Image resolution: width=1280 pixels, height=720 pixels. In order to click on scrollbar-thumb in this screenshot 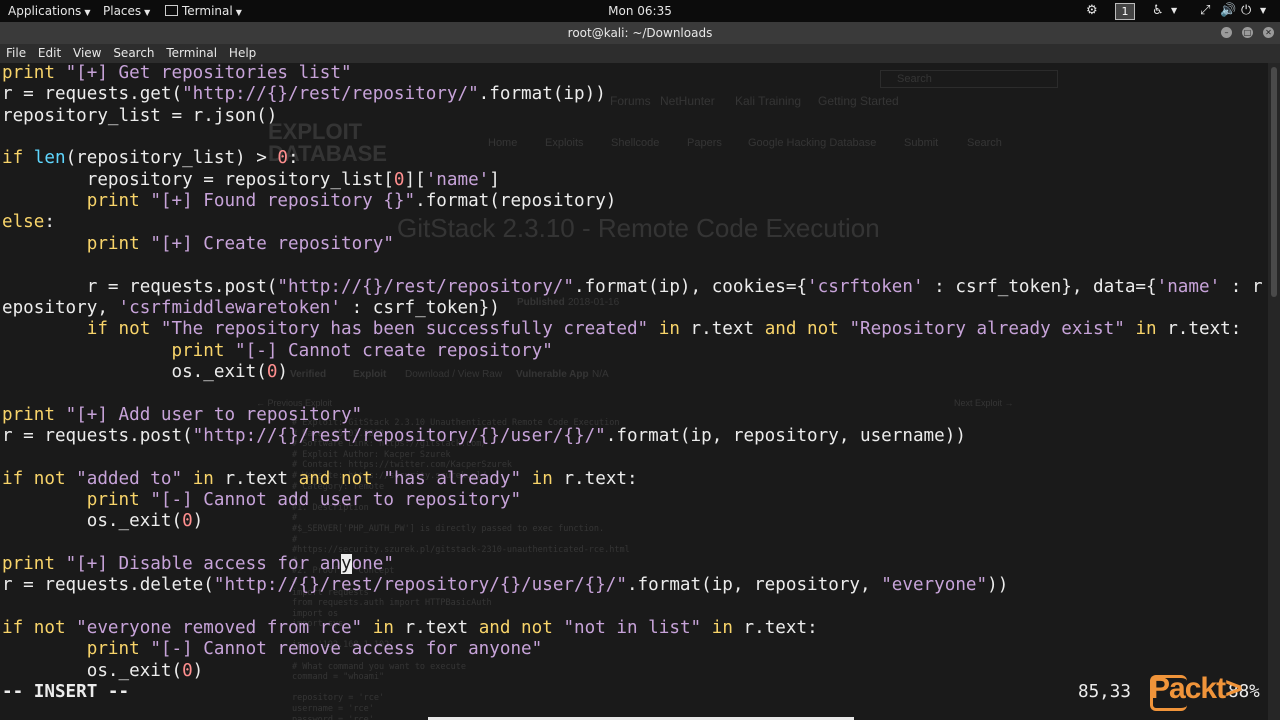, I will do `click(1274, 182)`.